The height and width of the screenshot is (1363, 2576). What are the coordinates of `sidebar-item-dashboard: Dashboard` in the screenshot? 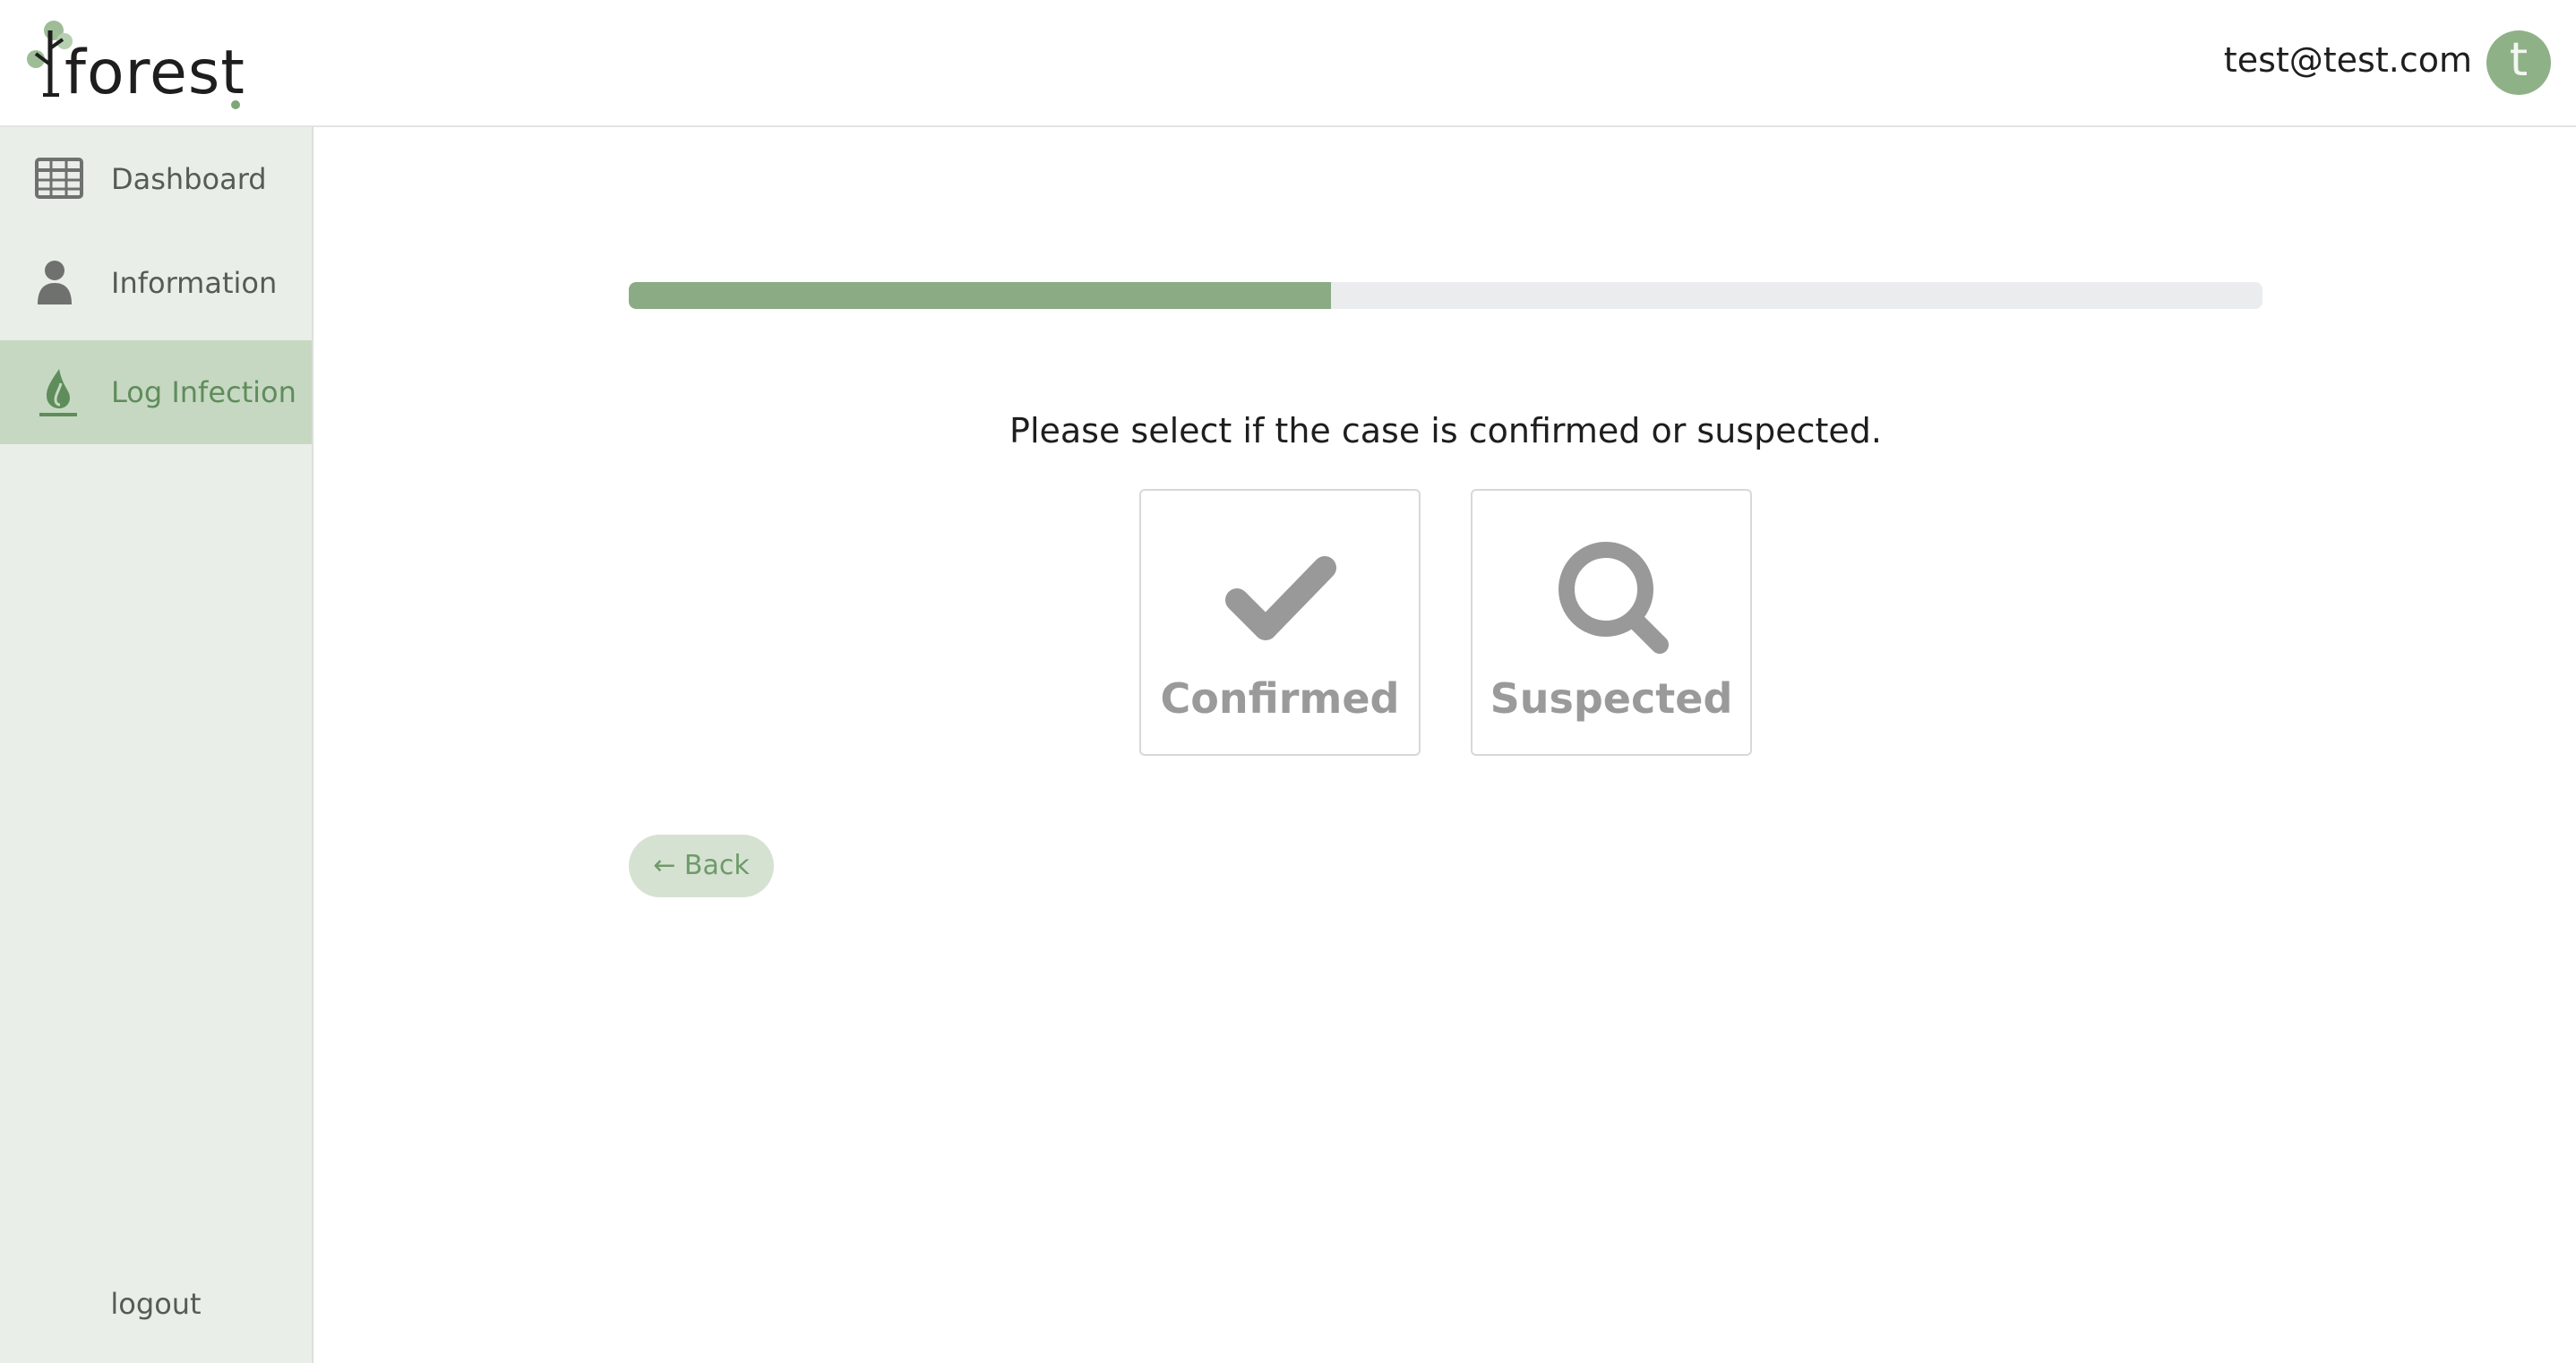 It's located at (156, 179).